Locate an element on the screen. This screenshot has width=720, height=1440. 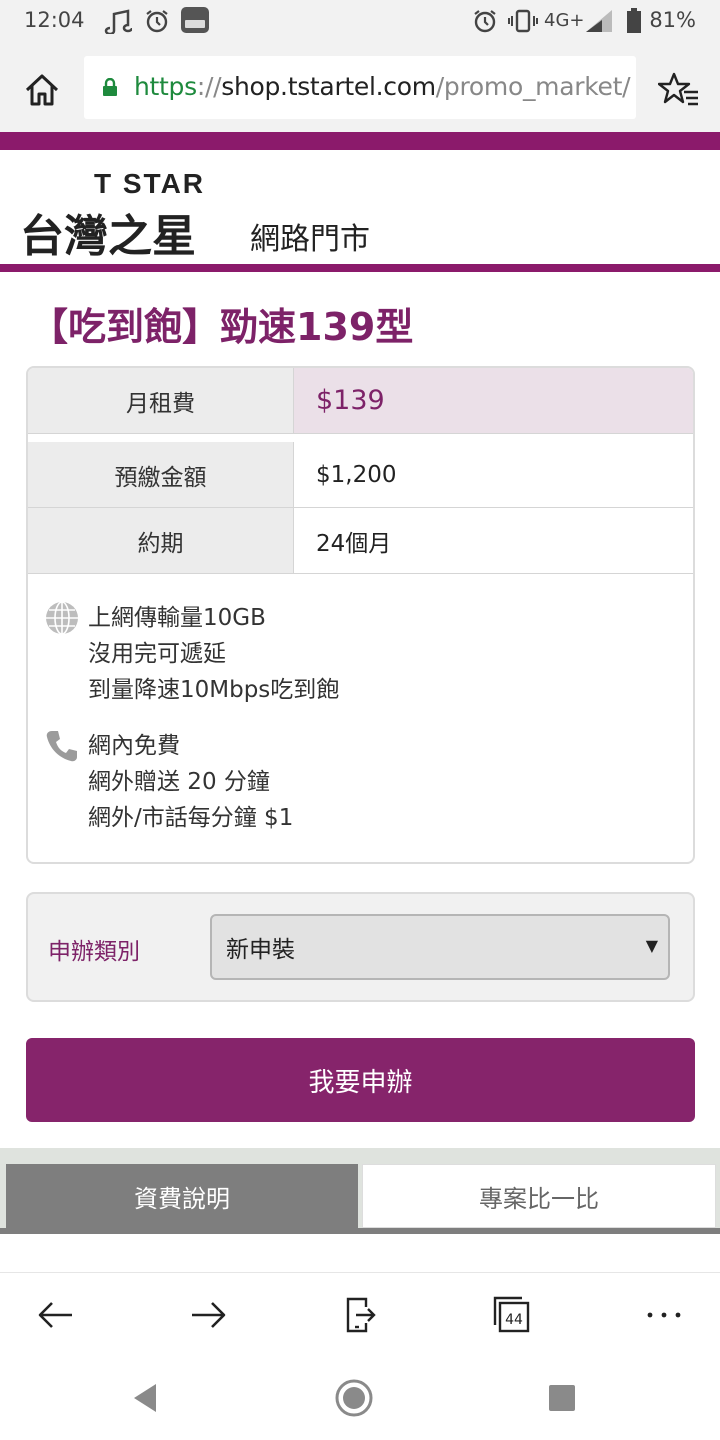
home-button is located at coordinates (42, 90).